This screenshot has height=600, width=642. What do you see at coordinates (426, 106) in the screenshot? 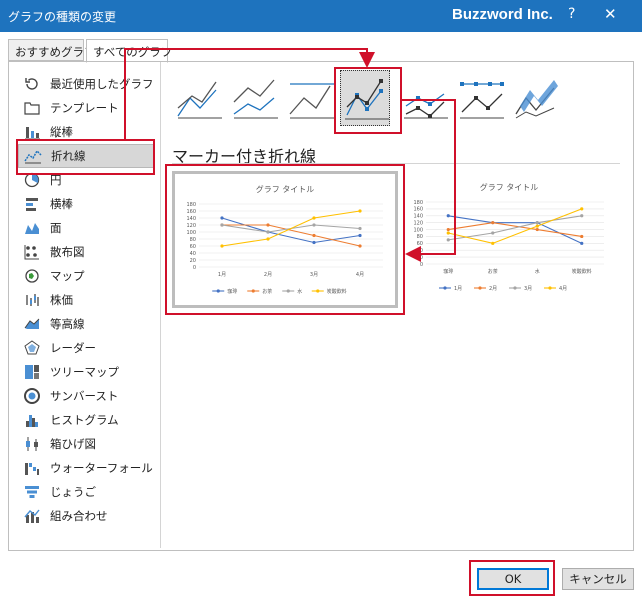
I see `stacked-line-markers-subtype-icon` at bounding box center [426, 106].